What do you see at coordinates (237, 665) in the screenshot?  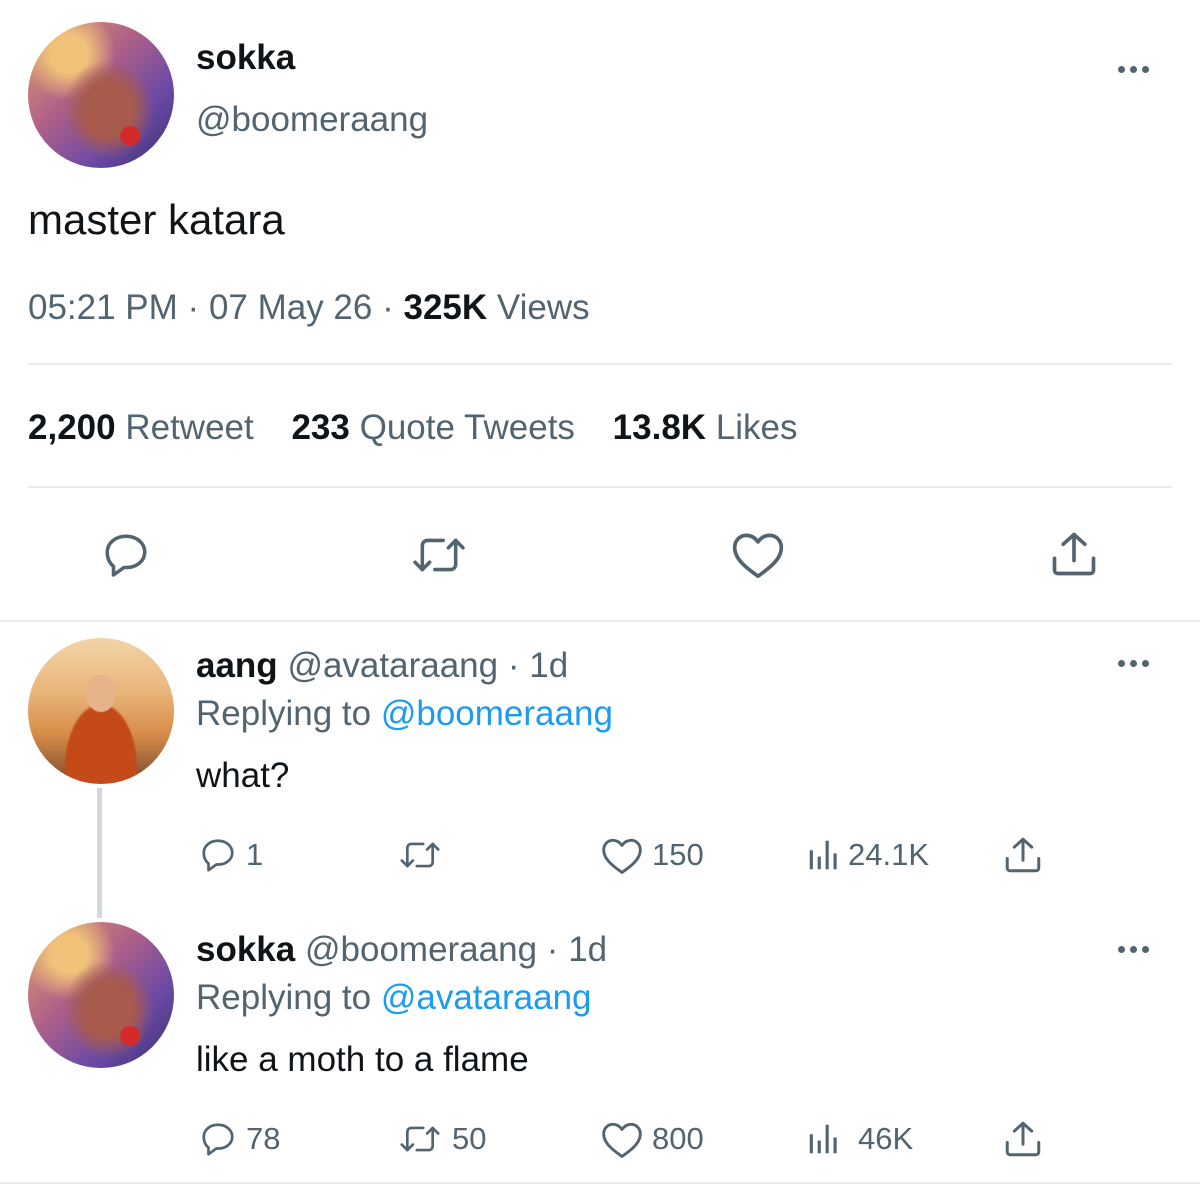 I see `display-name: aang` at bounding box center [237, 665].